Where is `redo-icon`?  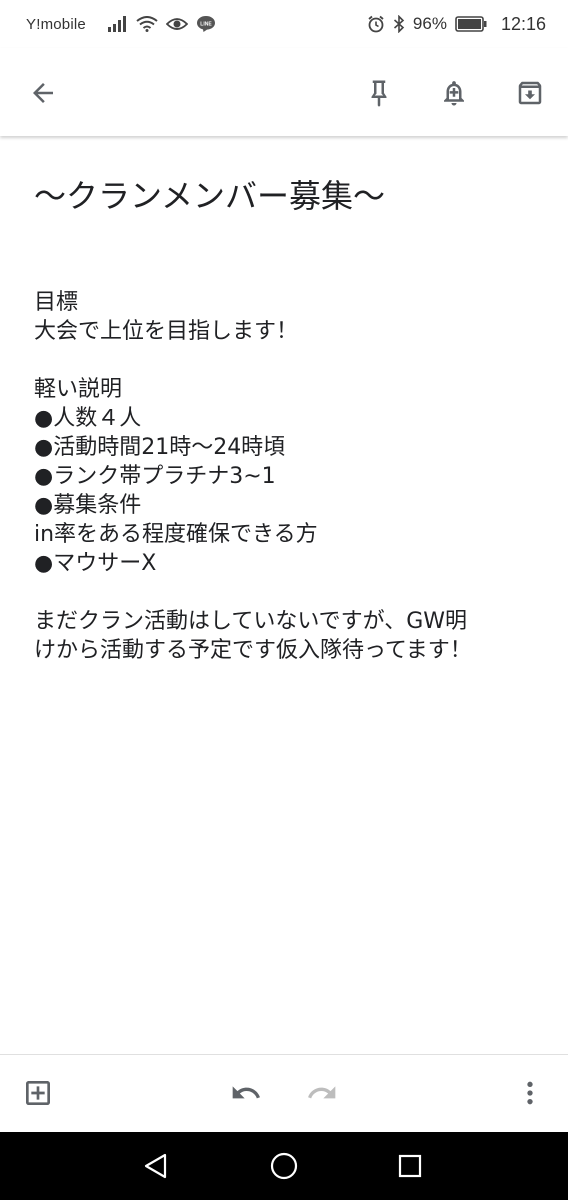
redo-icon is located at coordinates (322, 1092).